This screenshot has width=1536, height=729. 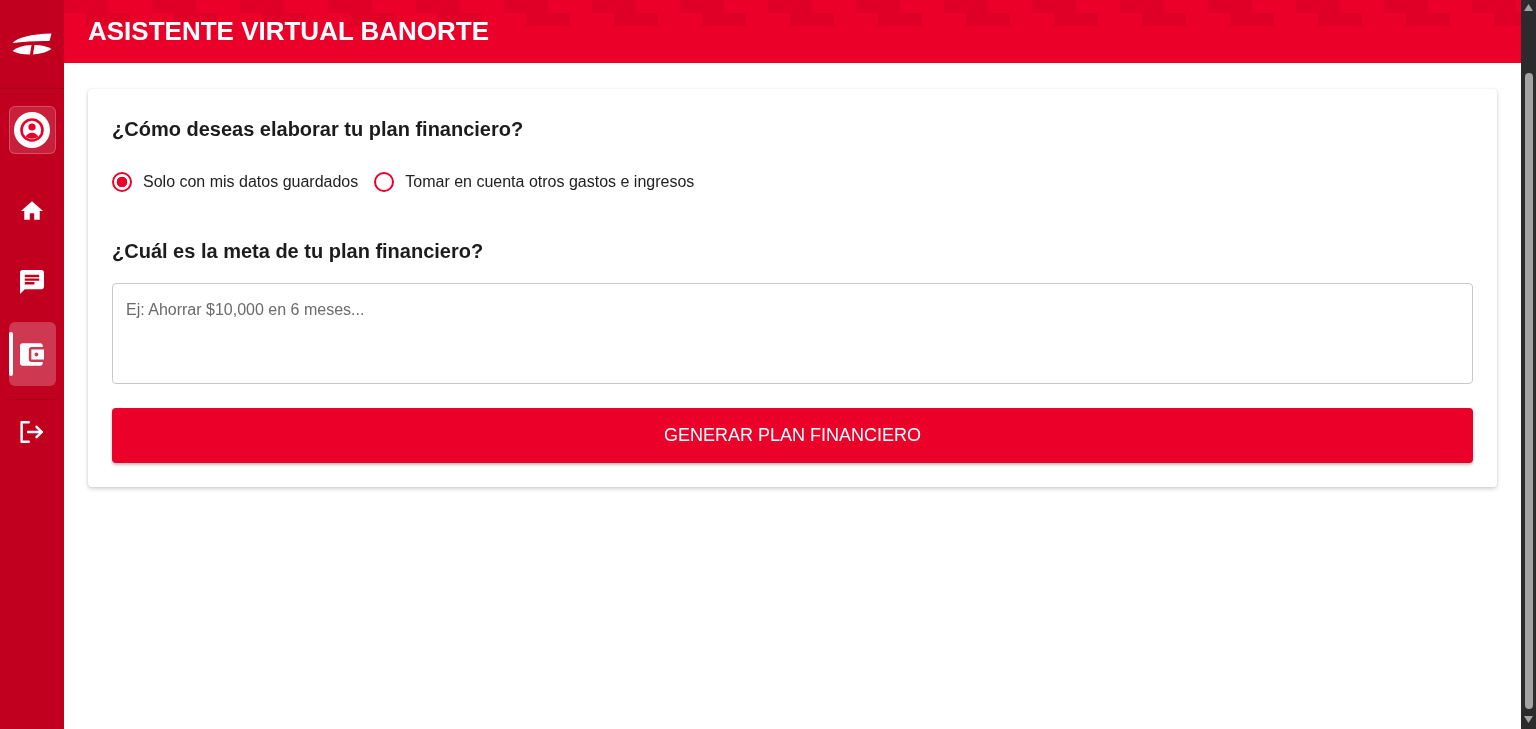 What do you see at coordinates (32, 282) in the screenshot?
I see `chat-icon` at bounding box center [32, 282].